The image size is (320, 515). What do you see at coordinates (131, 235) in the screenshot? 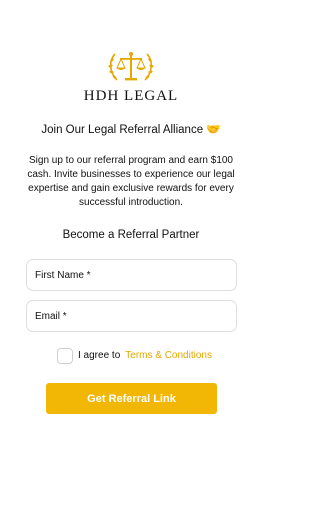
I see `form-heading: Become a Referral Partner` at bounding box center [131, 235].